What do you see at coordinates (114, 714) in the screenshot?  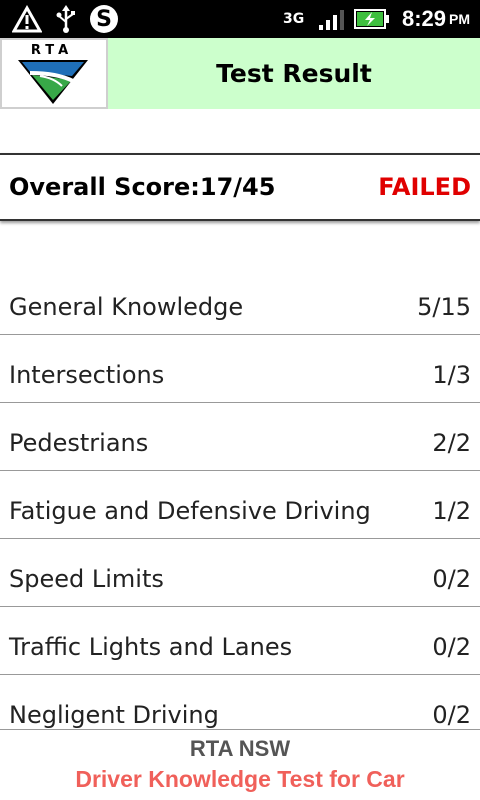 I see `category-name: Negligent Driving` at bounding box center [114, 714].